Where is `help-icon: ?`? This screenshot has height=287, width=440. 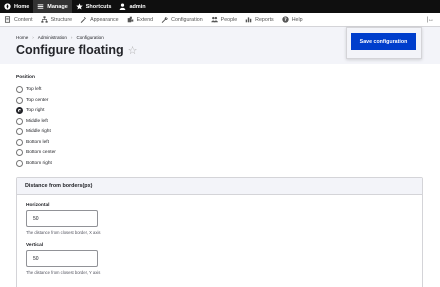
help-icon: ? is located at coordinates (285, 19).